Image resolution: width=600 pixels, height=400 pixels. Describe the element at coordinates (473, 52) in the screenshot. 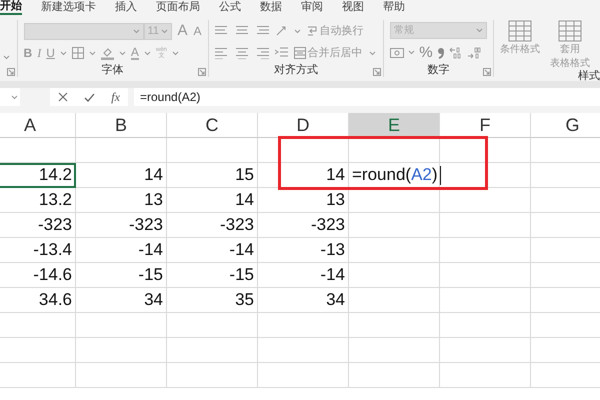

I see `decrease-decimal-icon` at that location.